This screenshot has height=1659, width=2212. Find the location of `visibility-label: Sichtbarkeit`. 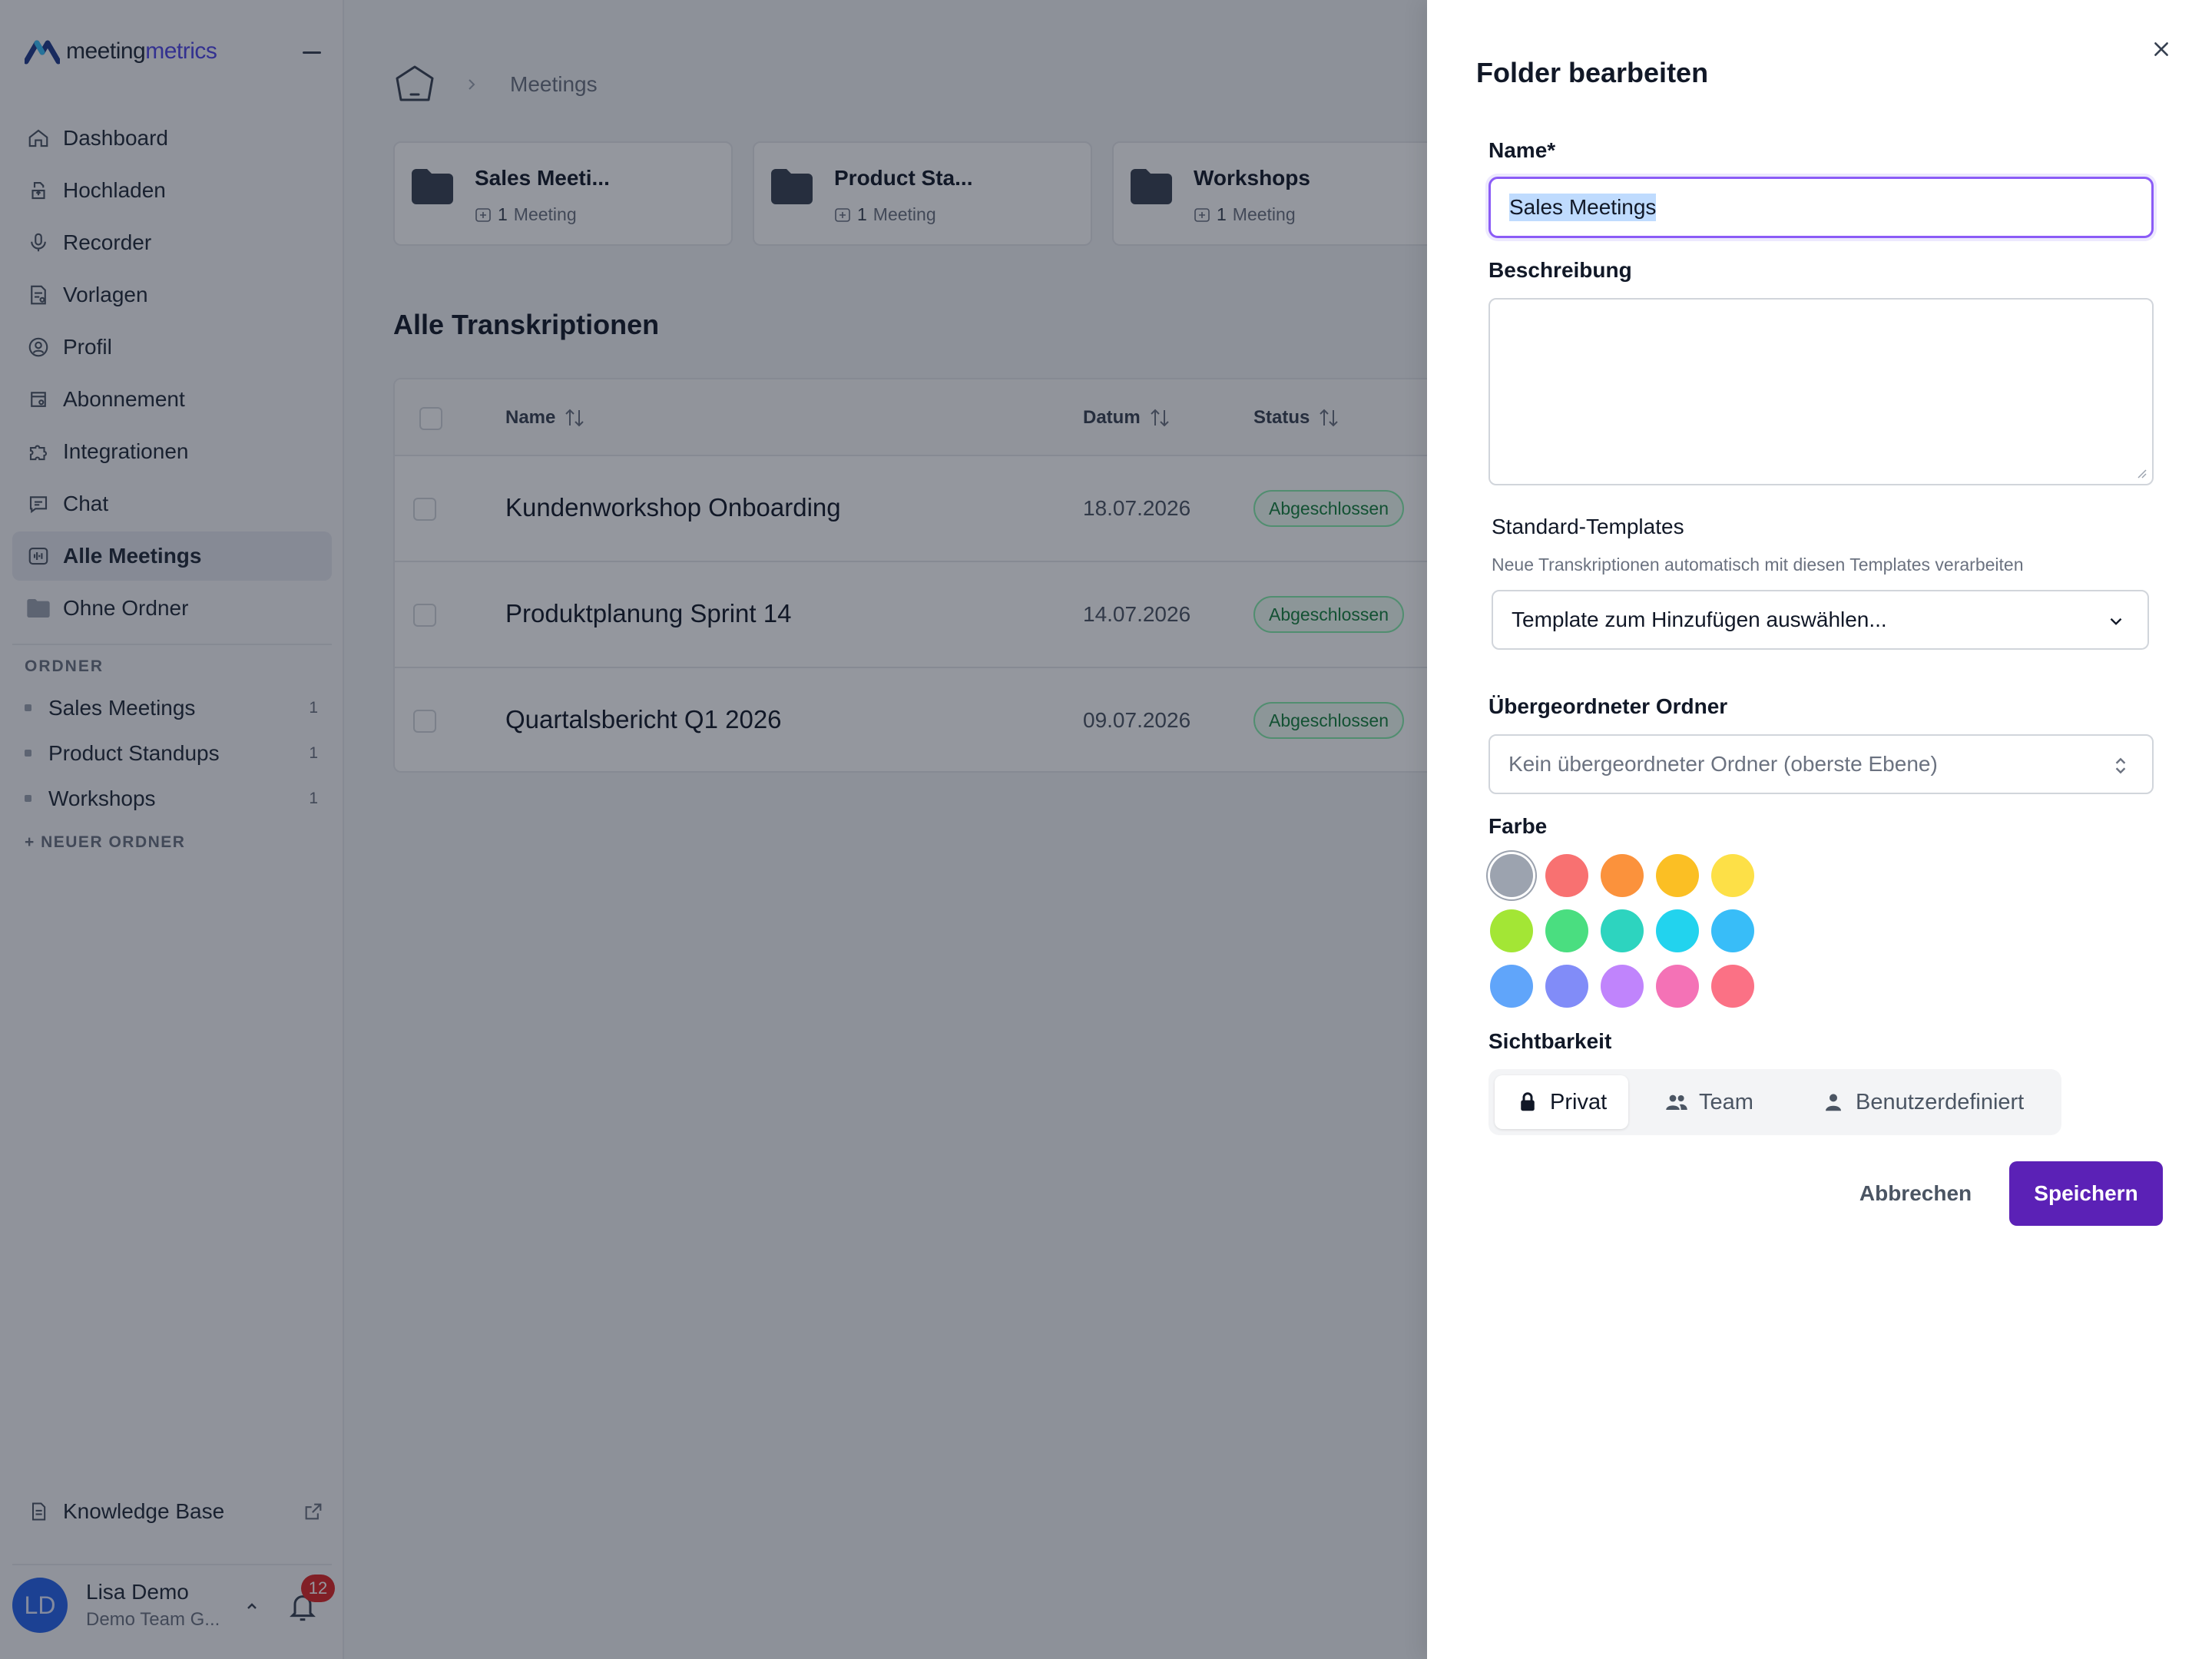

visibility-label: Sichtbarkeit is located at coordinates (1550, 1041).